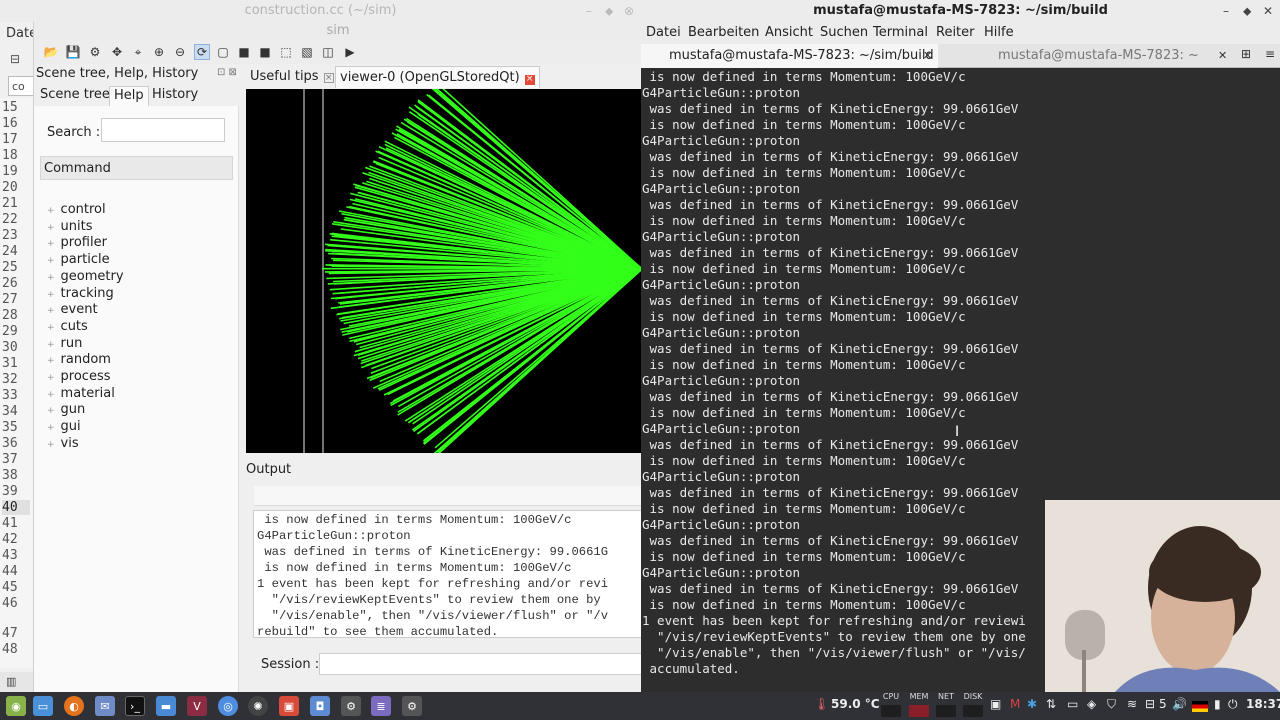 The width and height of the screenshot is (1280, 720). I want to click on ortho-icon: ▧, so click(307, 52).